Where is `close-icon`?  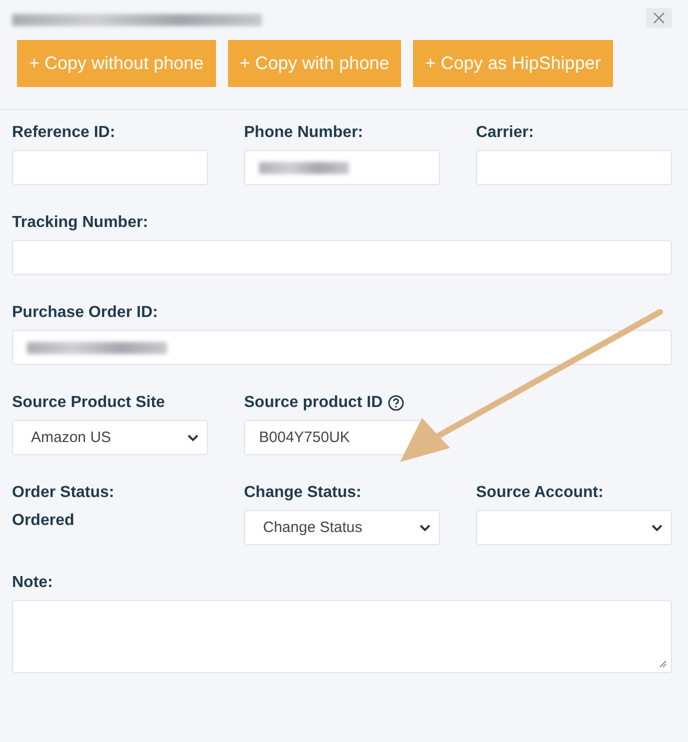
close-icon is located at coordinates (659, 18).